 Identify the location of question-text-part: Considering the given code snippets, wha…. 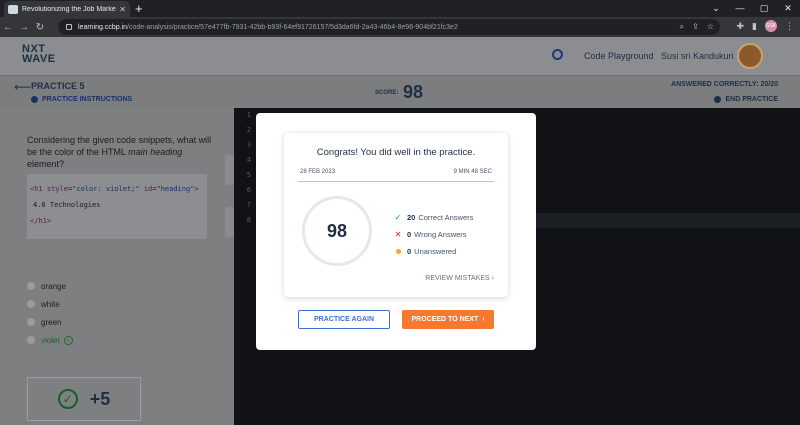
(119, 146).